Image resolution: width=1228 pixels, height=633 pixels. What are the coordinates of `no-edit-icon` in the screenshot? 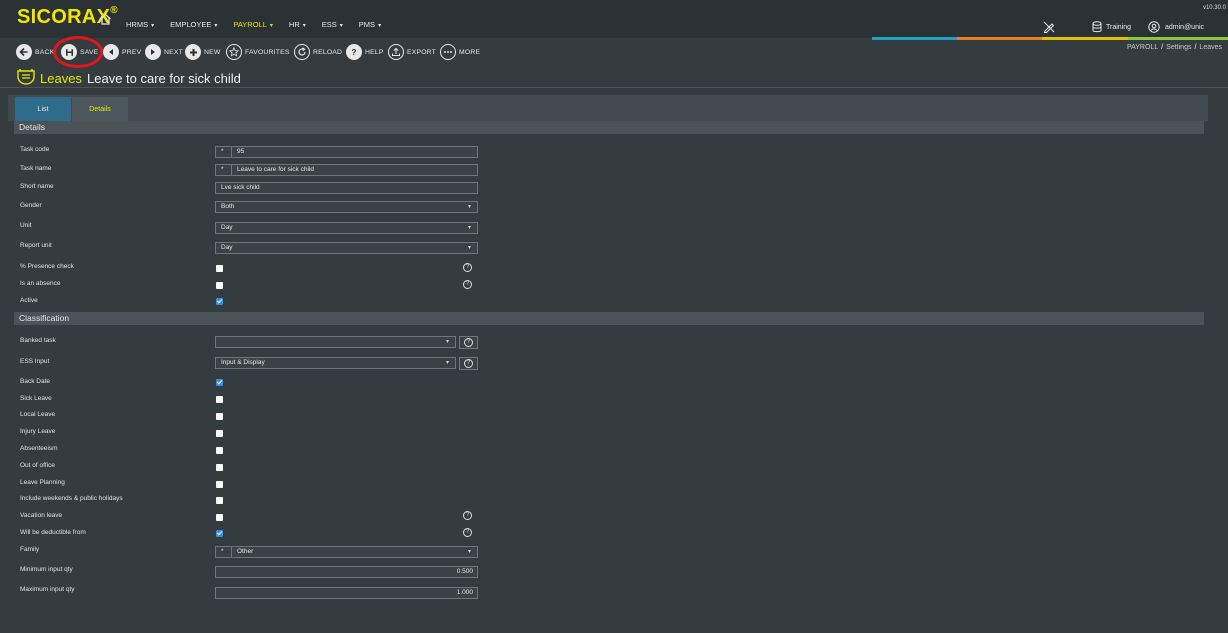 It's located at (1049, 28).